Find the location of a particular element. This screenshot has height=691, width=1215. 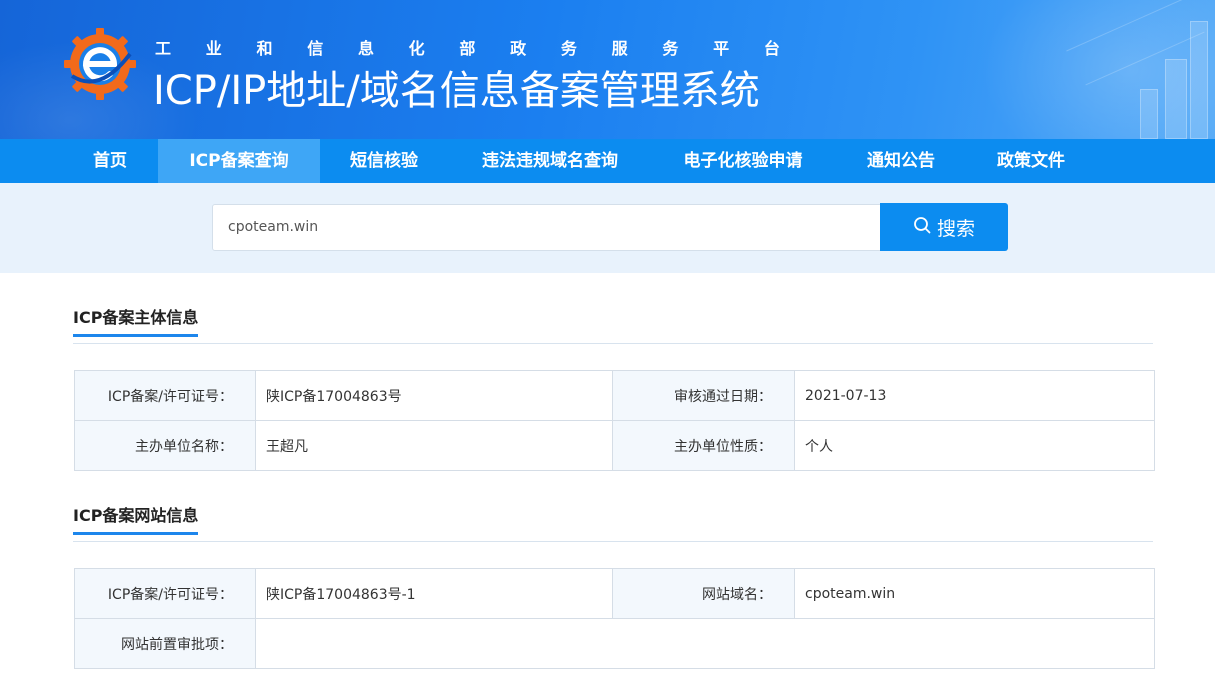

search-icon is located at coordinates (922, 227).